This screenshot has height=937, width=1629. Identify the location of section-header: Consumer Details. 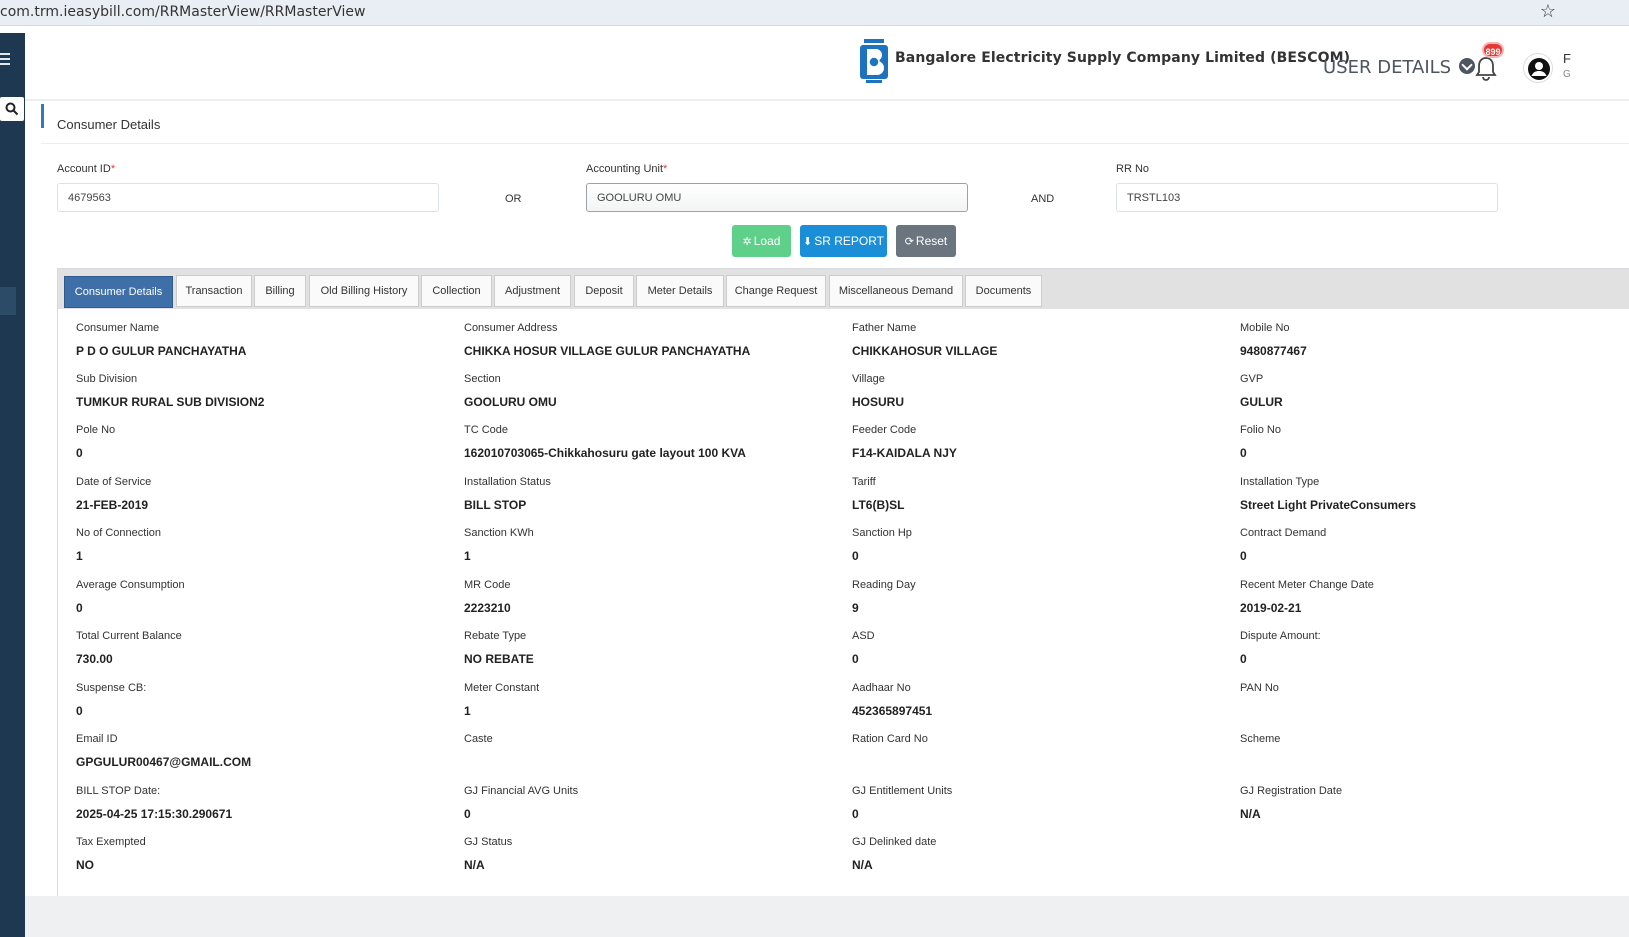
(835, 124).